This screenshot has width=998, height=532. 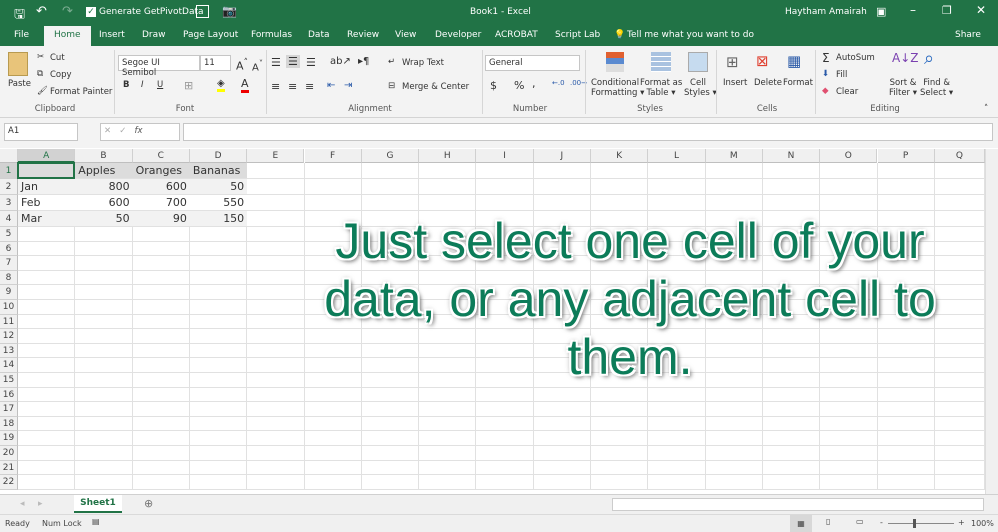 What do you see at coordinates (959, 156) in the screenshot?
I see `column-header-Q: Q` at bounding box center [959, 156].